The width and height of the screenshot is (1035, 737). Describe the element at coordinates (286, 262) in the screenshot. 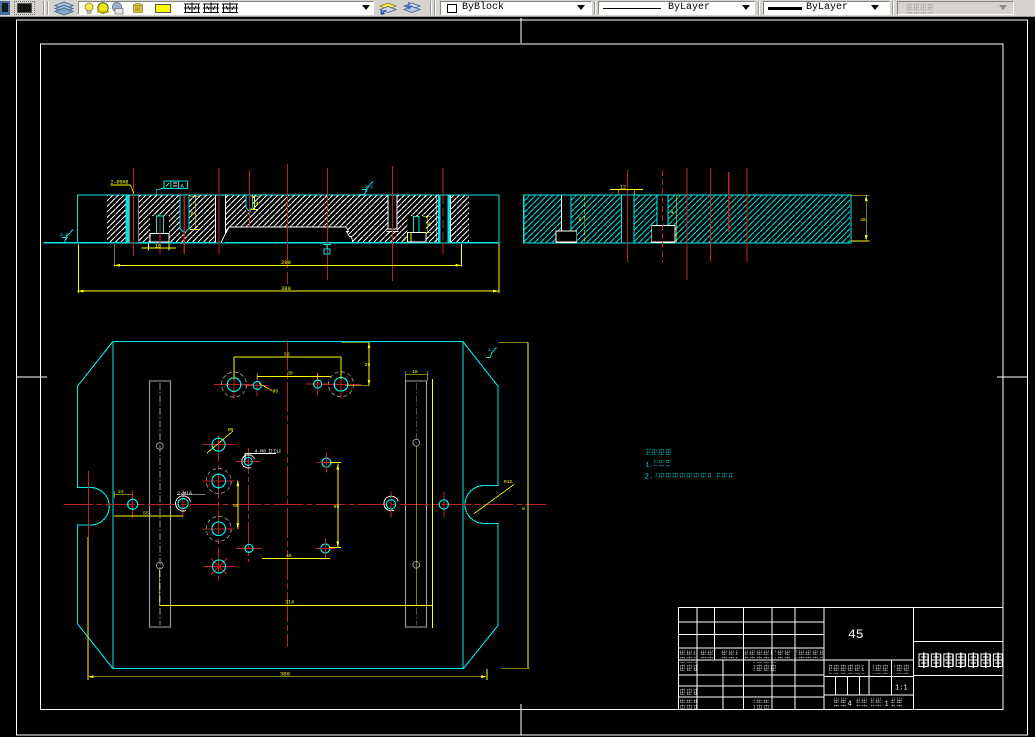

I see `svg-text: 290` at that location.